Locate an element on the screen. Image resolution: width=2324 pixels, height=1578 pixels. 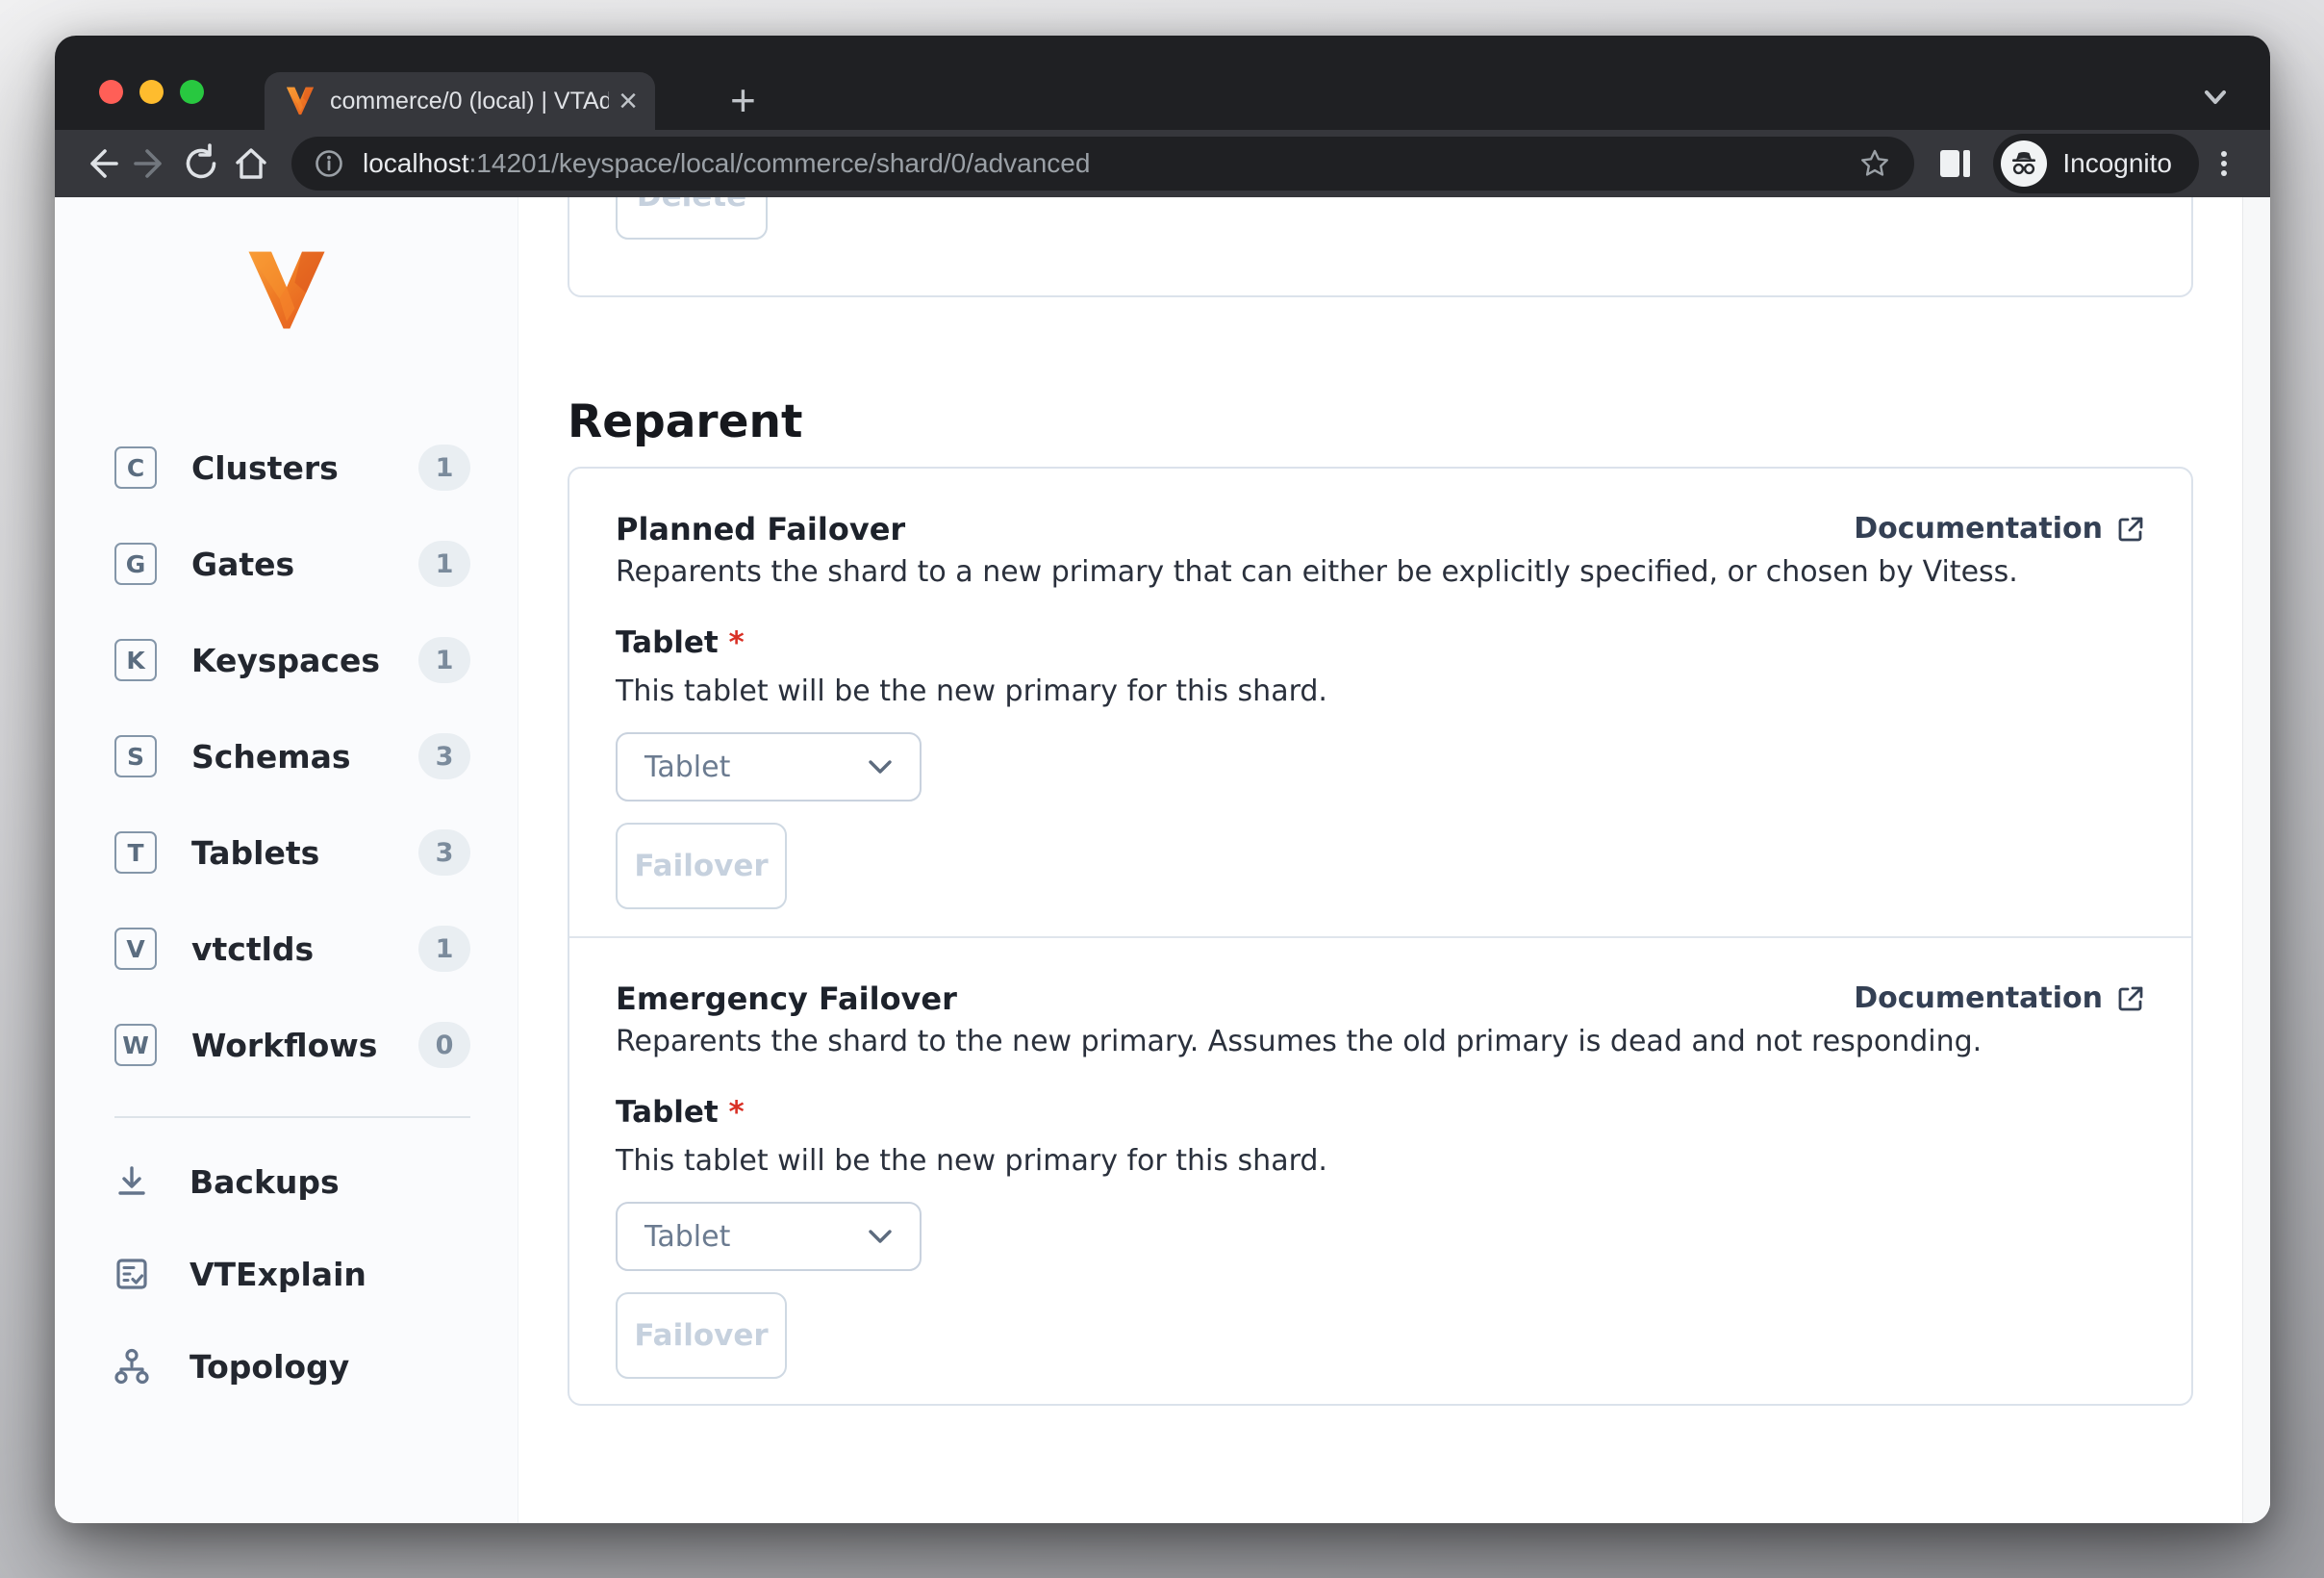
reload-button is located at coordinates (201, 164).